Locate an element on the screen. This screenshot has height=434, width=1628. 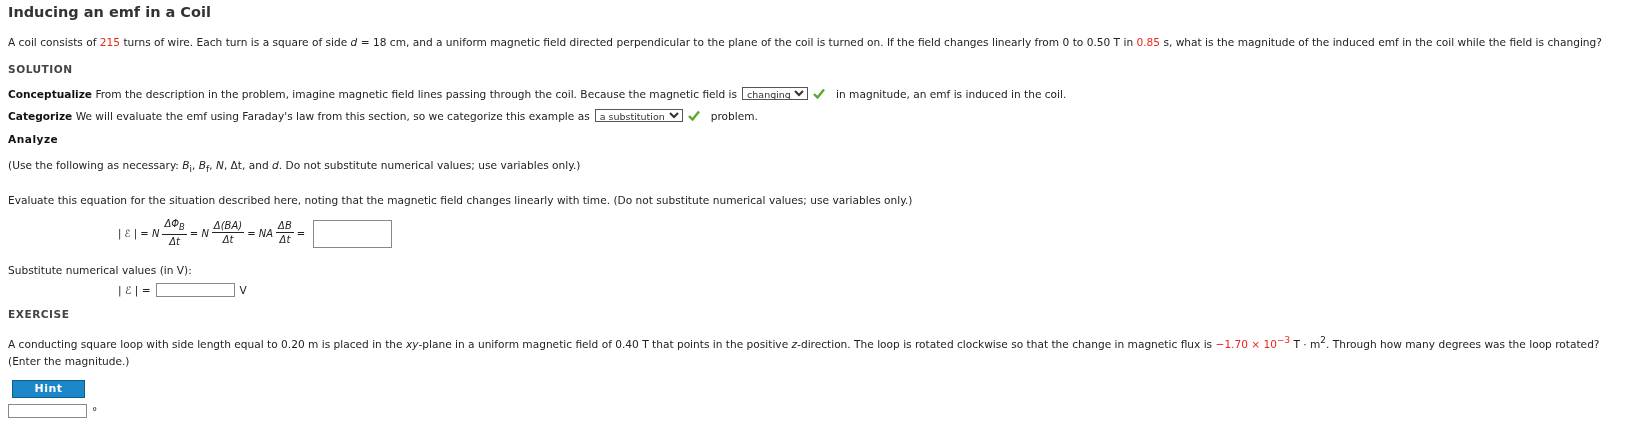
equation-term: = NA is located at coordinates (260, 234).